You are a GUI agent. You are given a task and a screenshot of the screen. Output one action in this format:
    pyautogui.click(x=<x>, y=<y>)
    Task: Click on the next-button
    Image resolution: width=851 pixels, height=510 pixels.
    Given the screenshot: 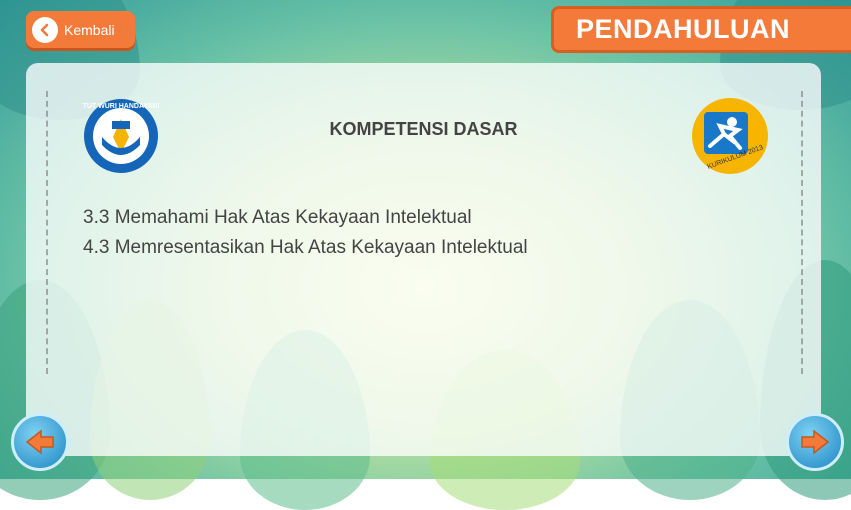 What is the action you would take?
    pyautogui.click(x=815, y=442)
    